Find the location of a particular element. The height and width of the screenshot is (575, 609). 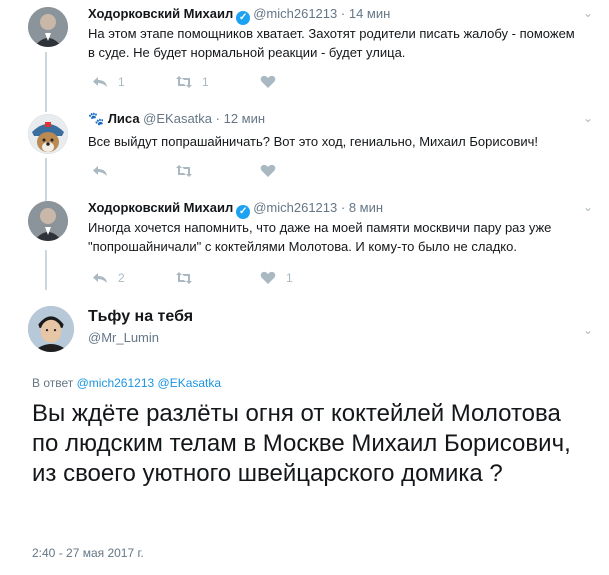

display-name-text: Лиса is located at coordinates (123, 118).